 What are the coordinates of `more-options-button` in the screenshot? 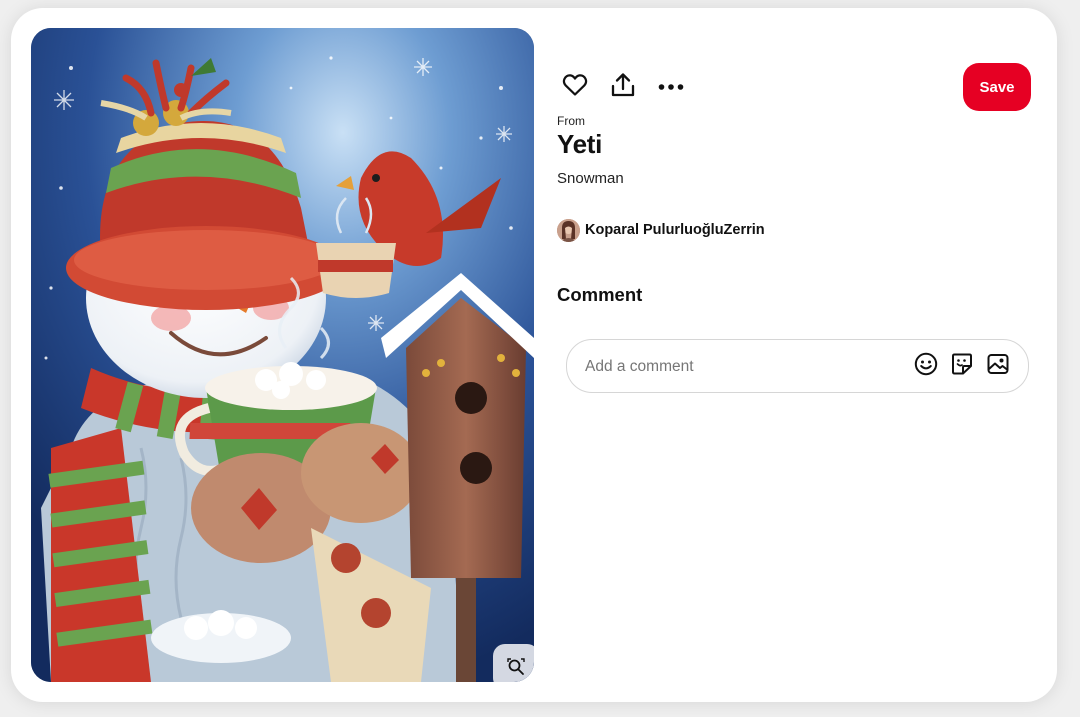 It's located at (671, 87).